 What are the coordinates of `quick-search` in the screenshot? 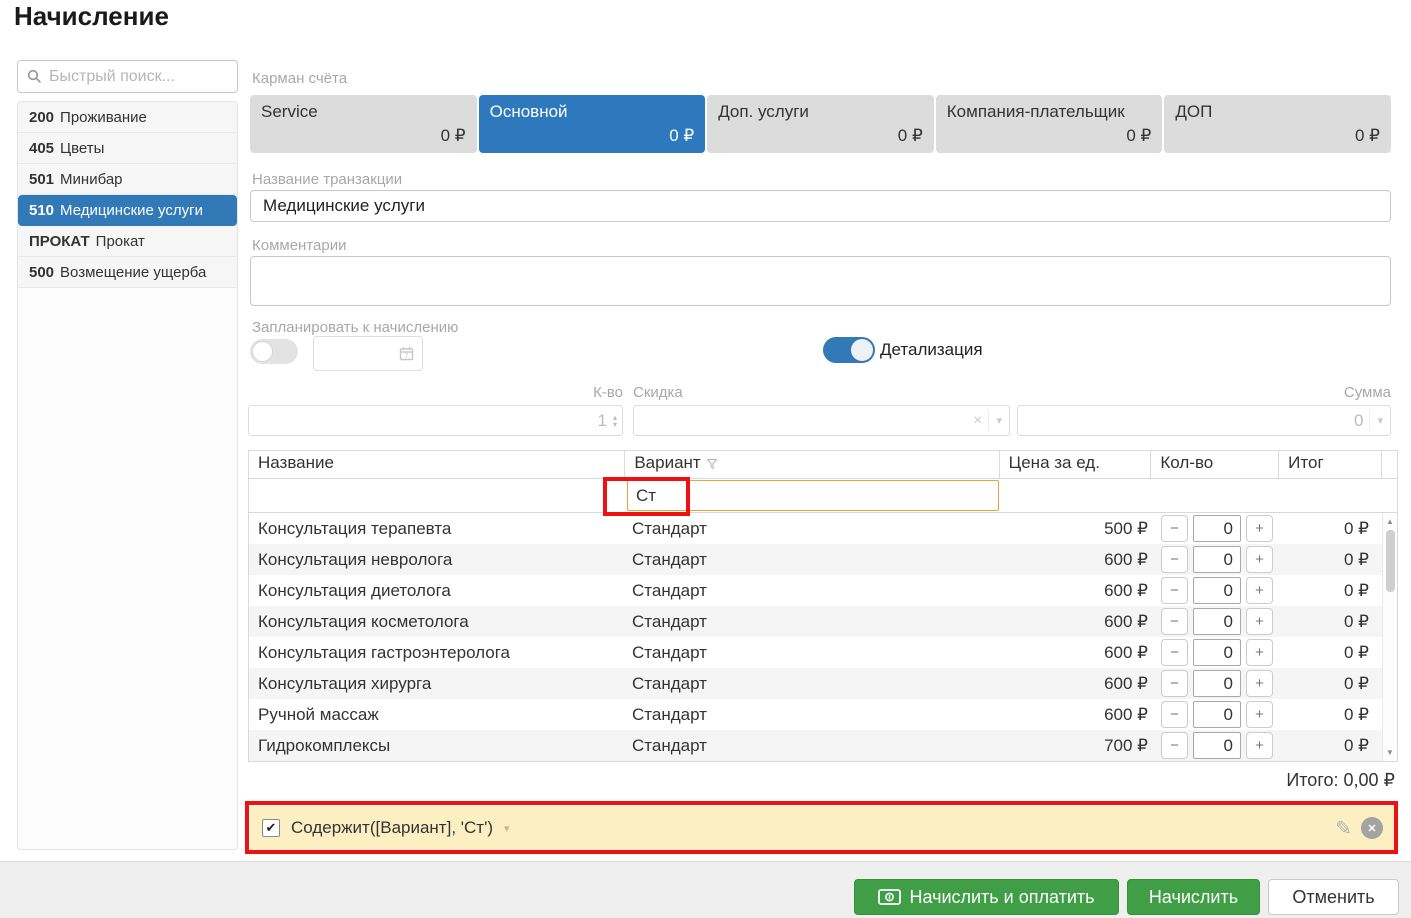 It's located at (127, 76).